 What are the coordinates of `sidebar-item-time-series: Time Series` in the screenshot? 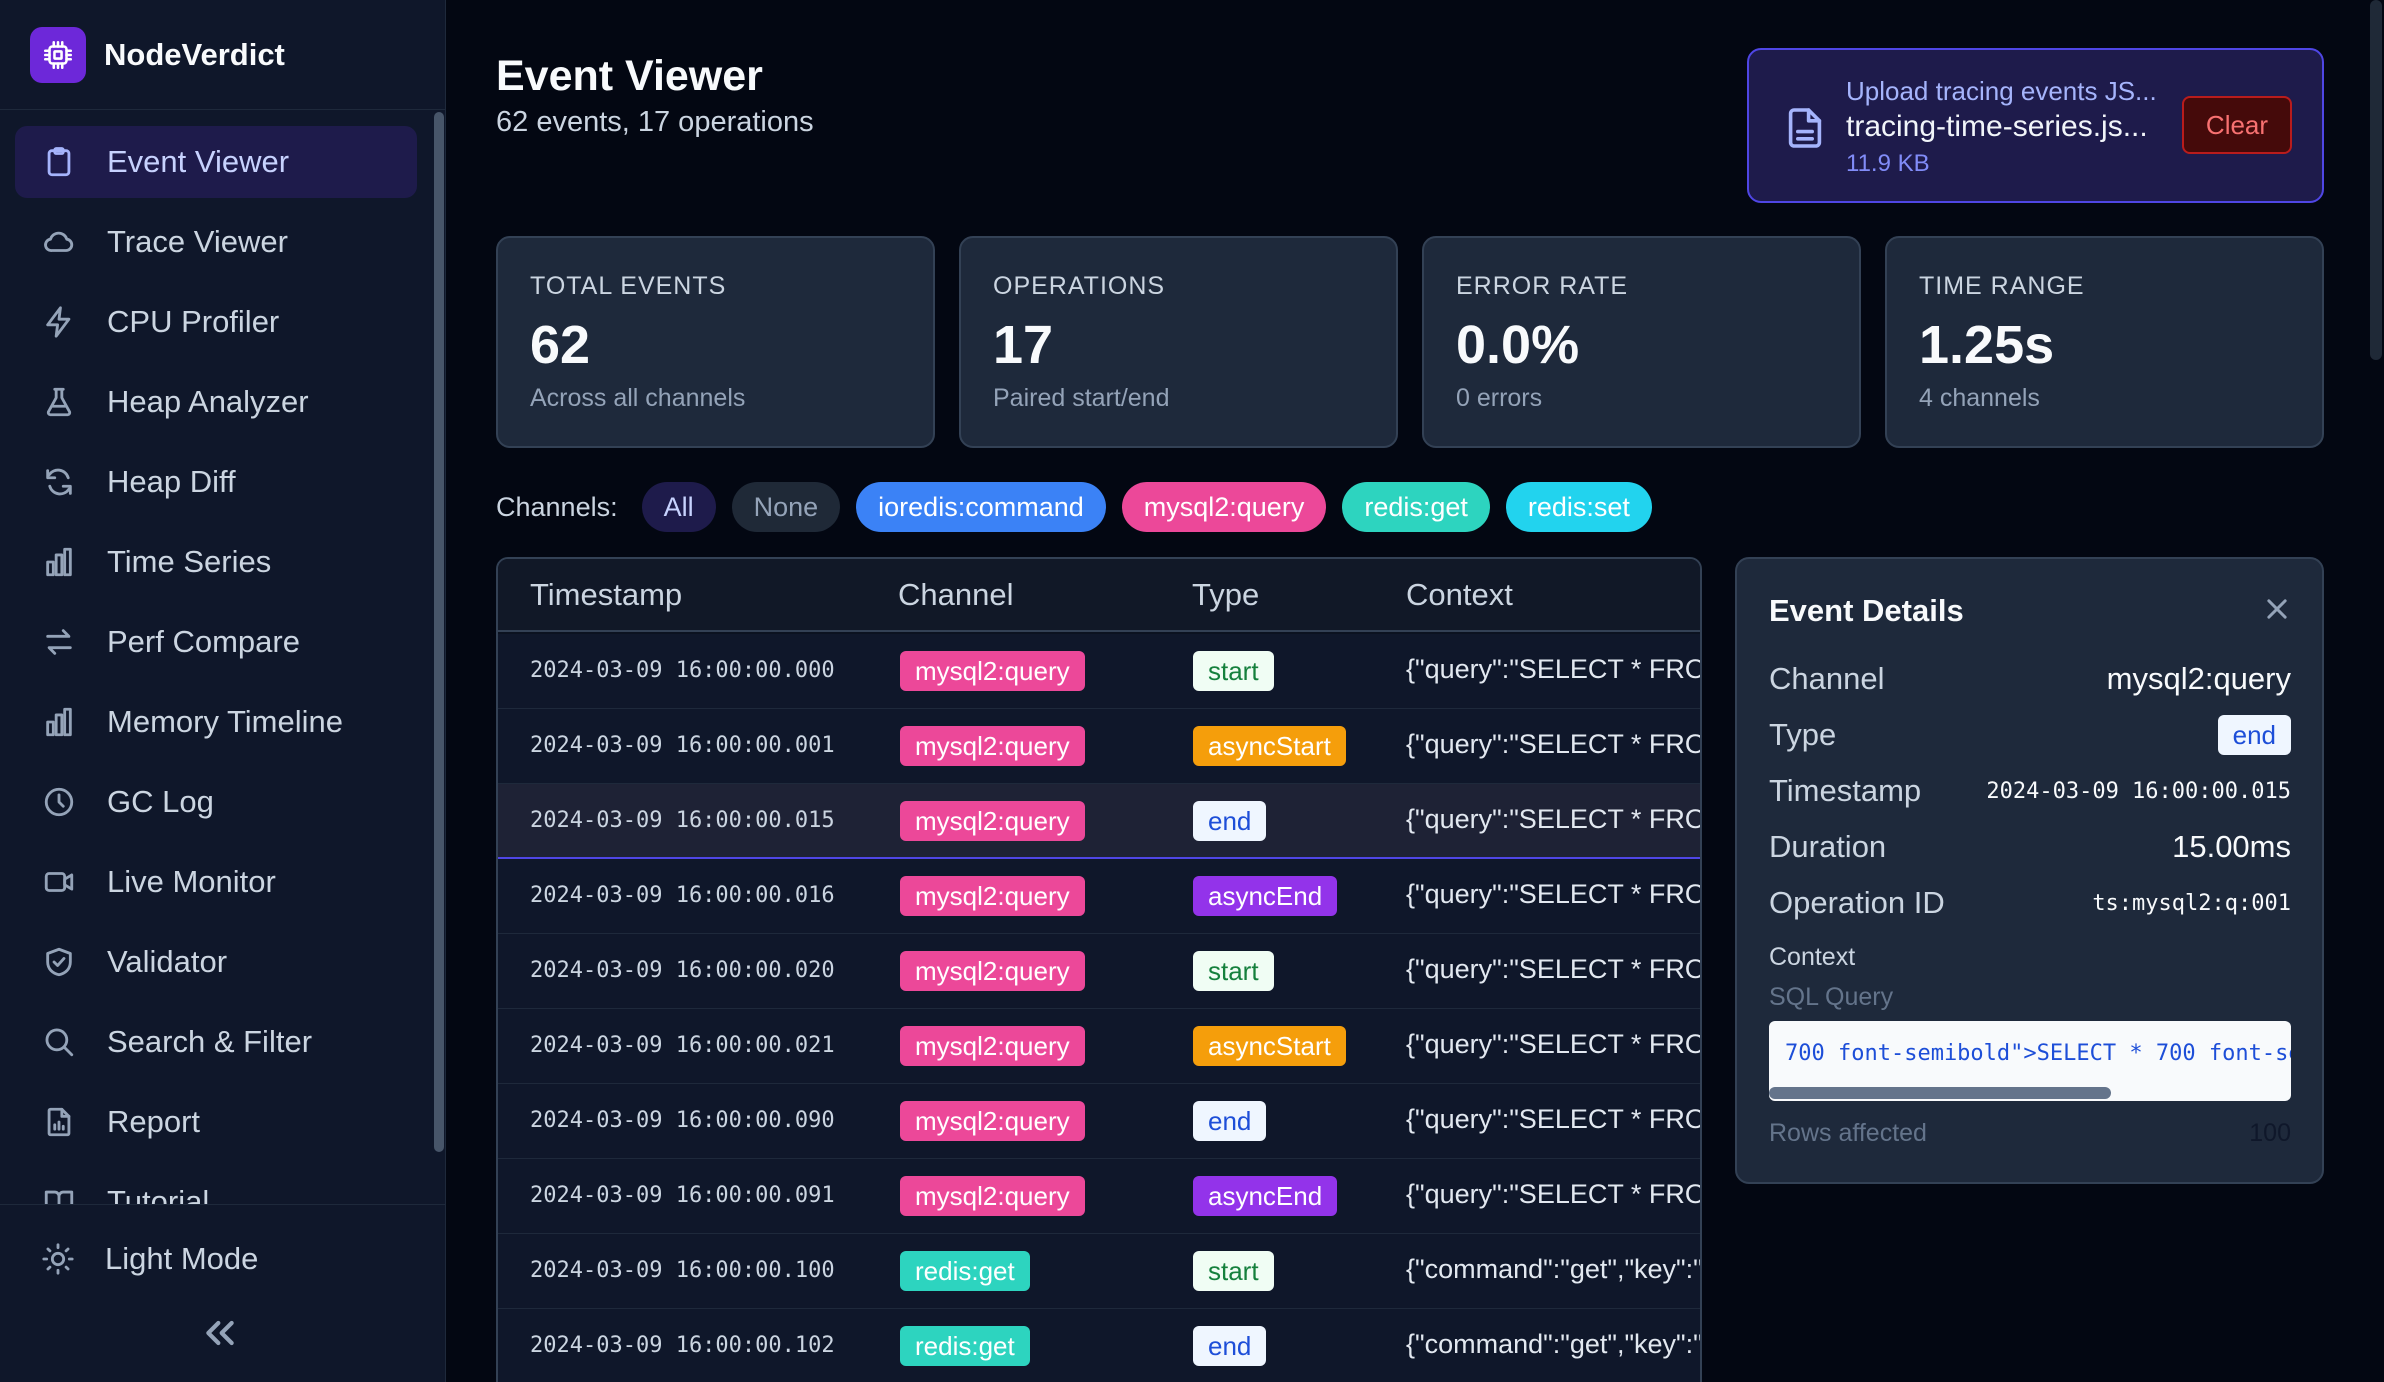 It's located at (216, 562).